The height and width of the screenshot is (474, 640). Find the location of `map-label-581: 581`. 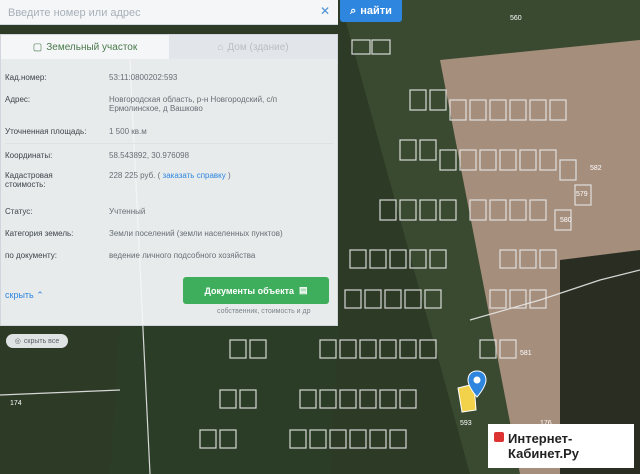

map-label-581: 581 is located at coordinates (526, 353).